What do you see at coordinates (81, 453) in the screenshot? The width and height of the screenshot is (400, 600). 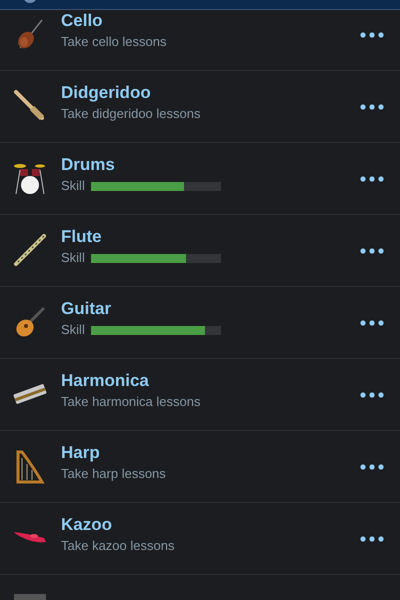 I see `instrument-name: Harp` at bounding box center [81, 453].